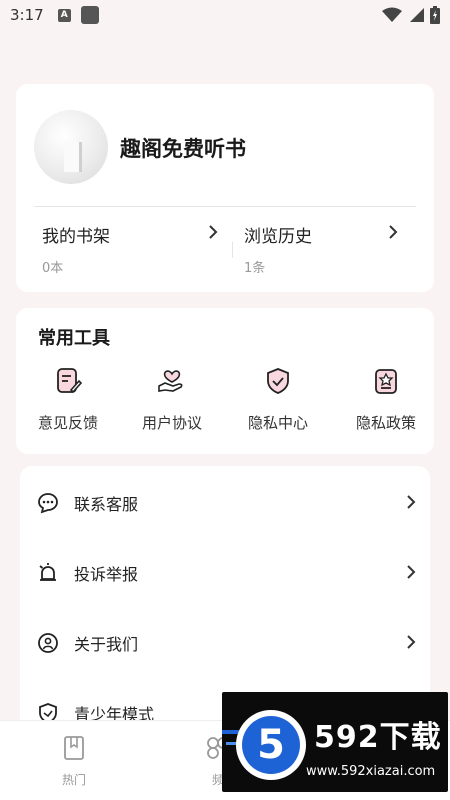  What do you see at coordinates (68, 399) in the screenshot?
I see `tool-feedback: 意见反馈` at bounding box center [68, 399].